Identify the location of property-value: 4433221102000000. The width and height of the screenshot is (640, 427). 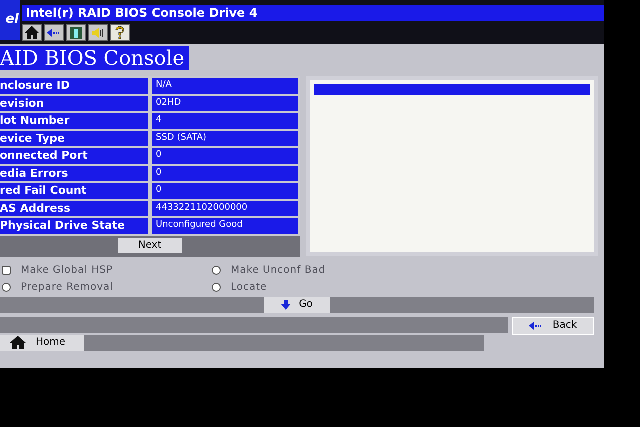
(225, 208).